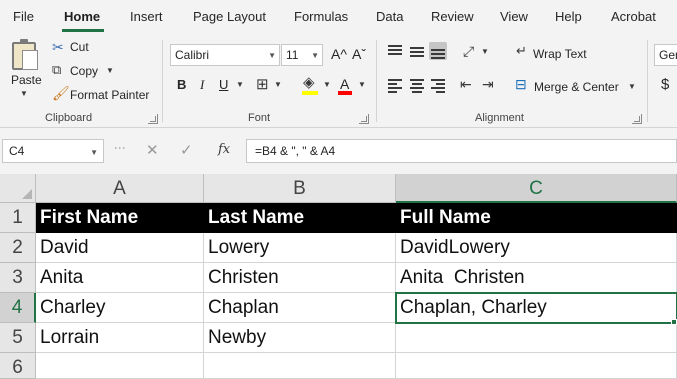  I want to click on menu-file: File, so click(23, 16).